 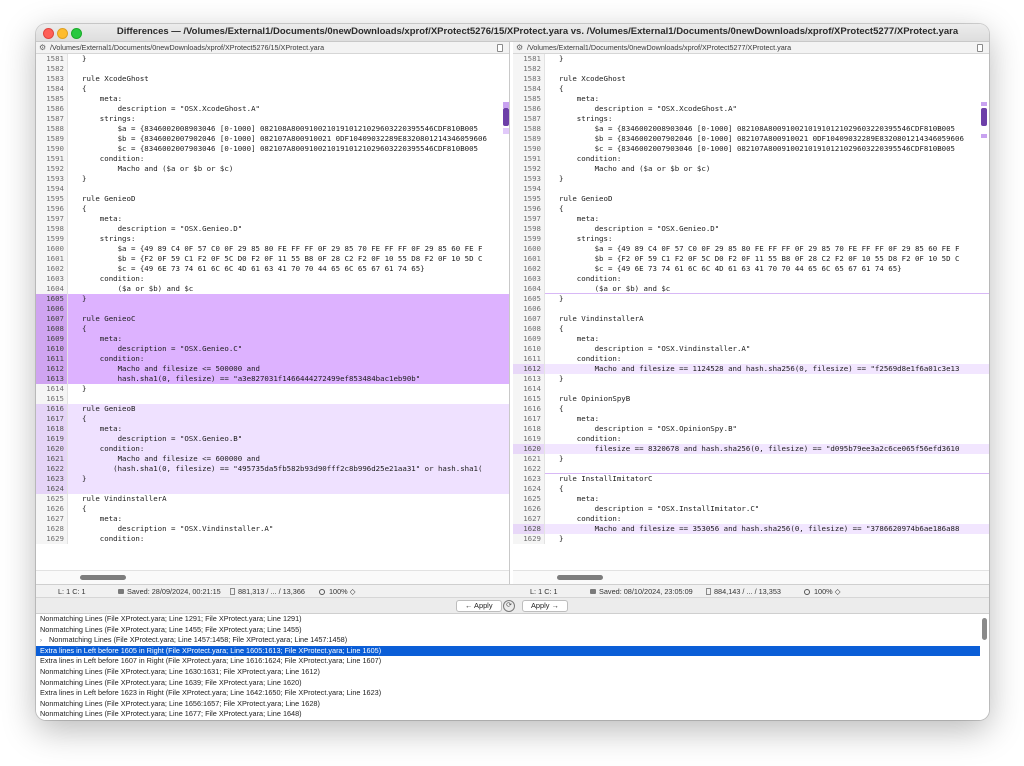 I want to click on code-line: 1607 rule VindinstallerA, so click(x=751, y=319).